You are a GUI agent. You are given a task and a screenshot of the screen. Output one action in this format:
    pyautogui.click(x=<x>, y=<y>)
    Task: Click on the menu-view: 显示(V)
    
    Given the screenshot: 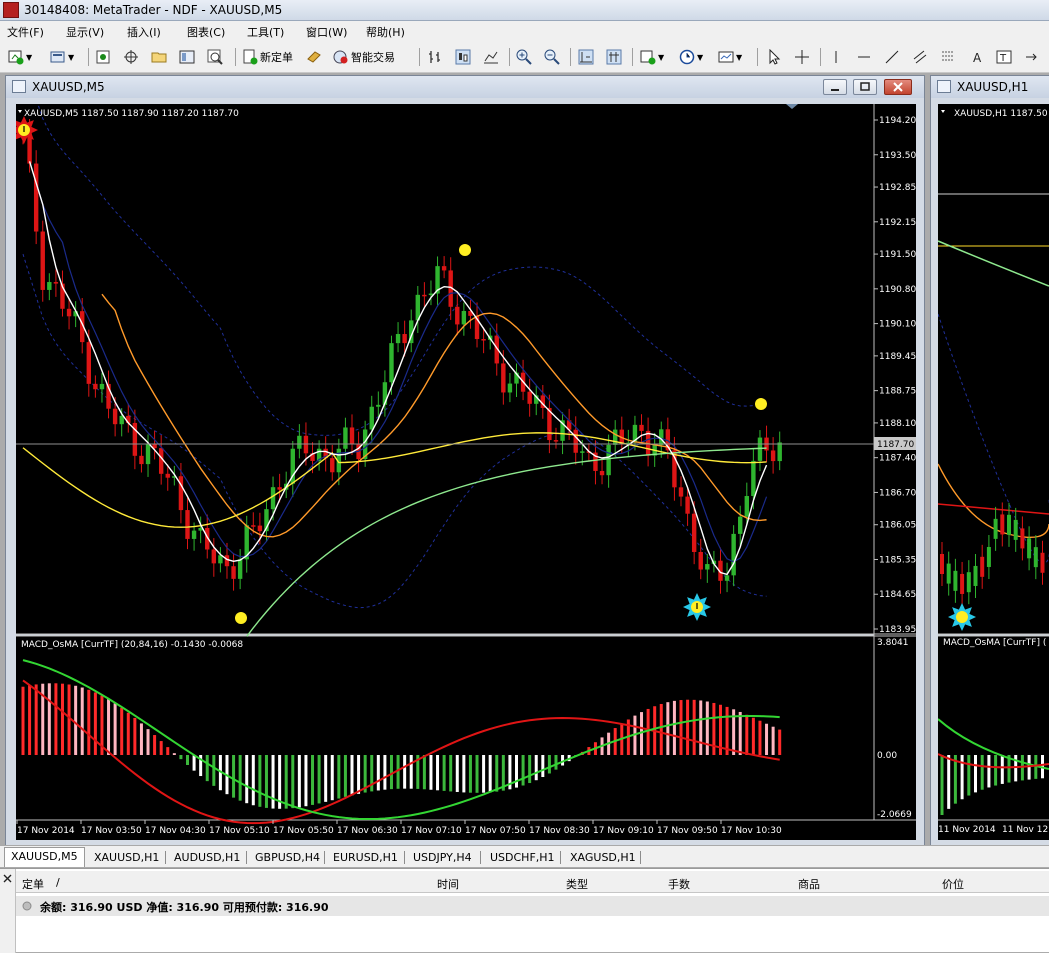 What is the action you would take?
    pyautogui.click(x=85, y=32)
    